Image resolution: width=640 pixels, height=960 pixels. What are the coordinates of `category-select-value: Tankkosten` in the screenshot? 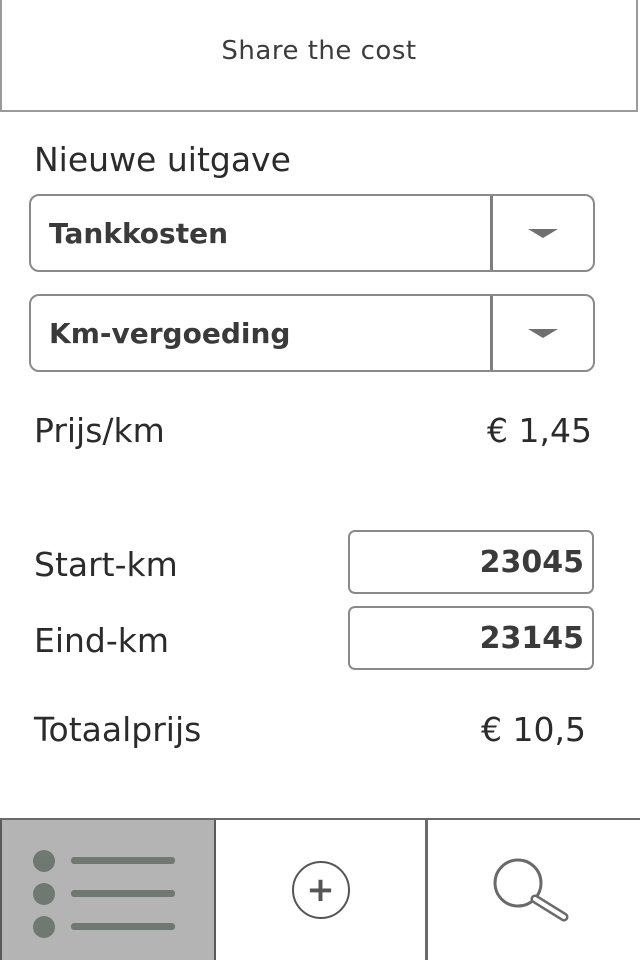 It's located at (139, 233).